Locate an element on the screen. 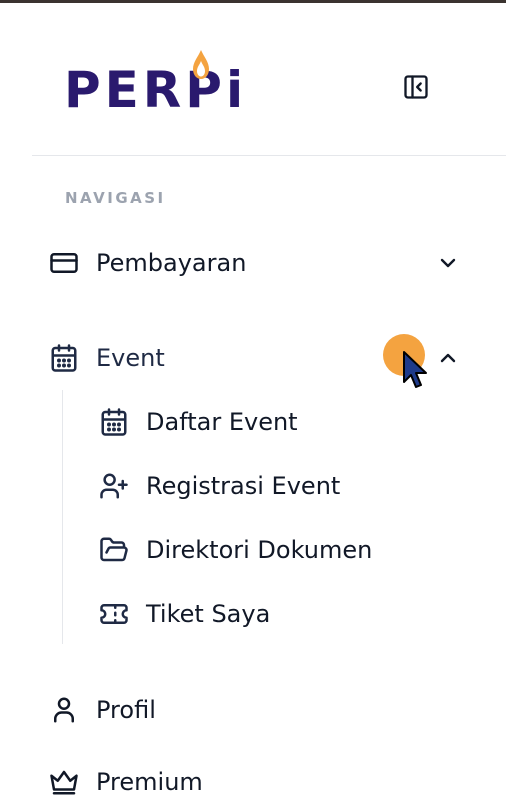 The width and height of the screenshot is (506, 810). chevron-down-icon is located at coordinates (448, 263).